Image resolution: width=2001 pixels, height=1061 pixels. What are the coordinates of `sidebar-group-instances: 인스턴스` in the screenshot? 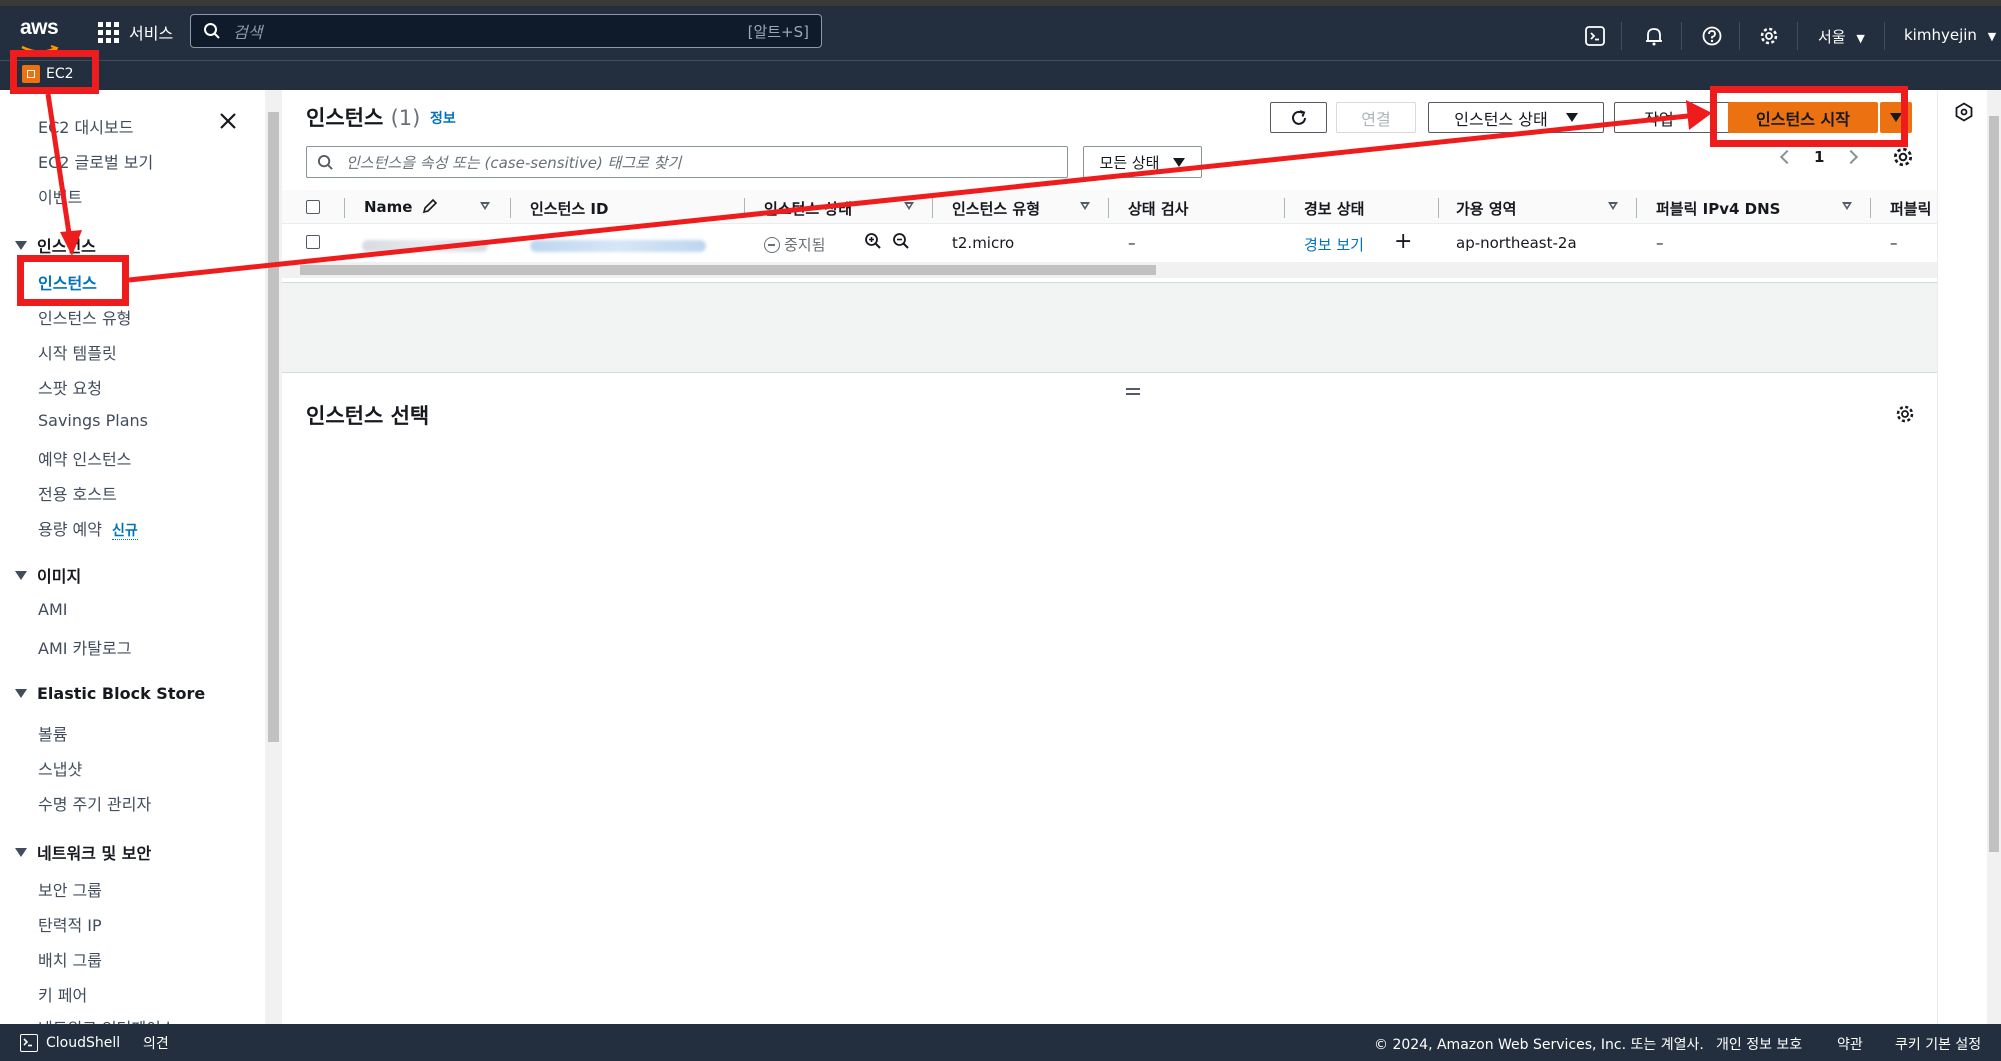 It's located at (55, 245).